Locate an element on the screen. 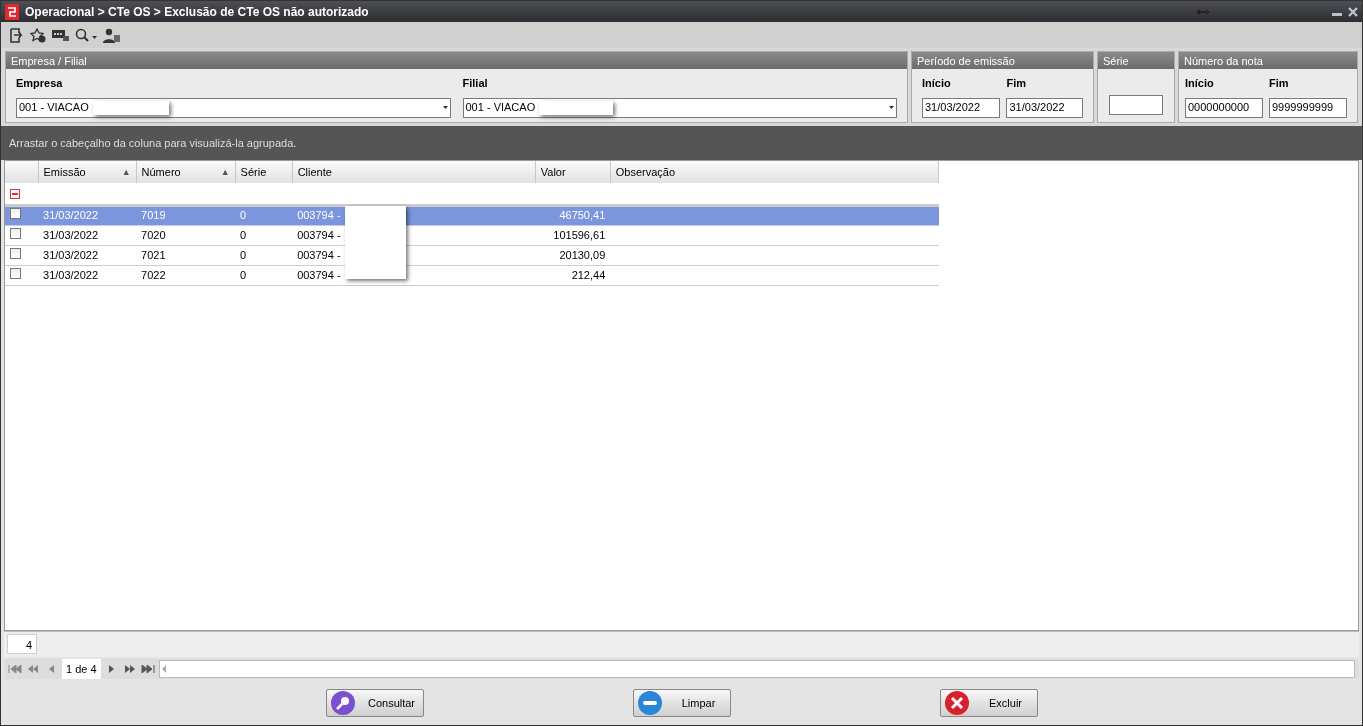 The width and height of the screenshot is (1363, 726). field-label: Filial is located at coordinates (475, 83).